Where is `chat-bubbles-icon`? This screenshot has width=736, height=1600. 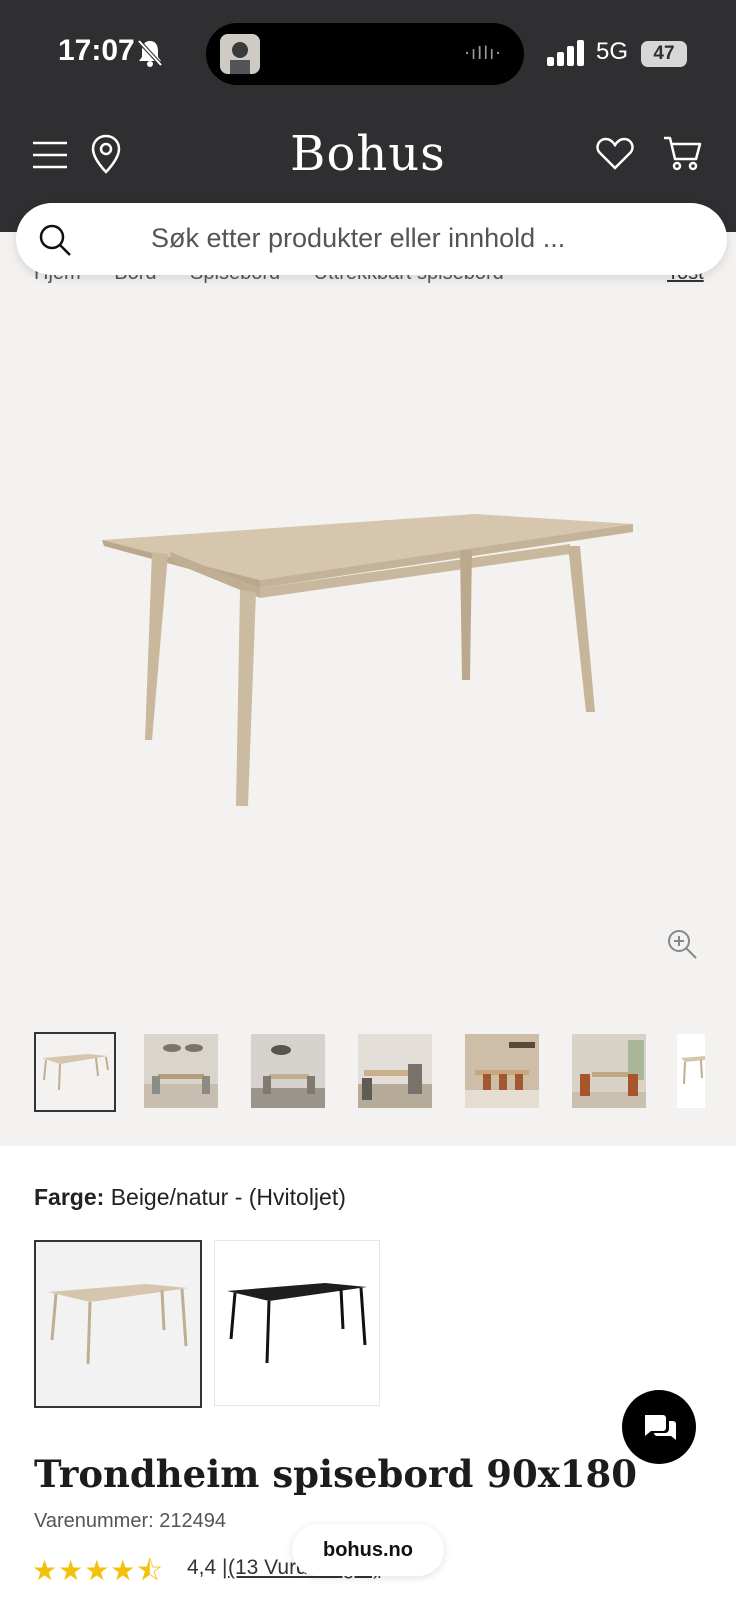 chat-bubbles-icon is located at coordinates (659, 1429).